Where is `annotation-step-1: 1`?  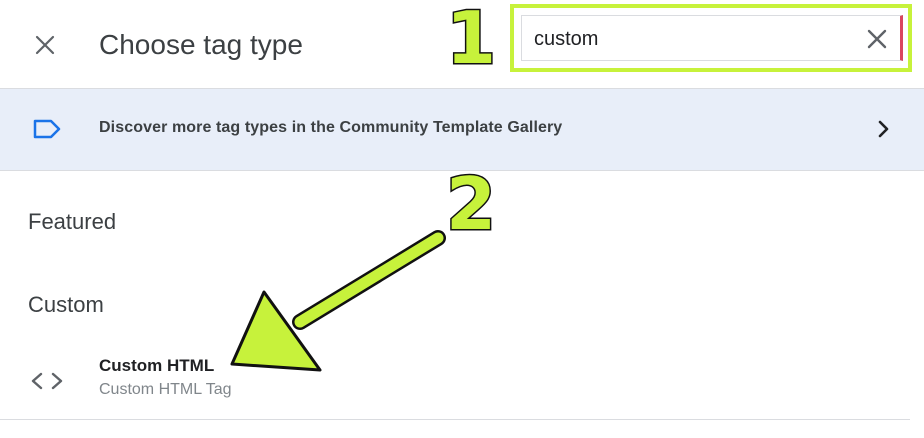
annotation-step-1: 1 is located at coordinates (470, 40).